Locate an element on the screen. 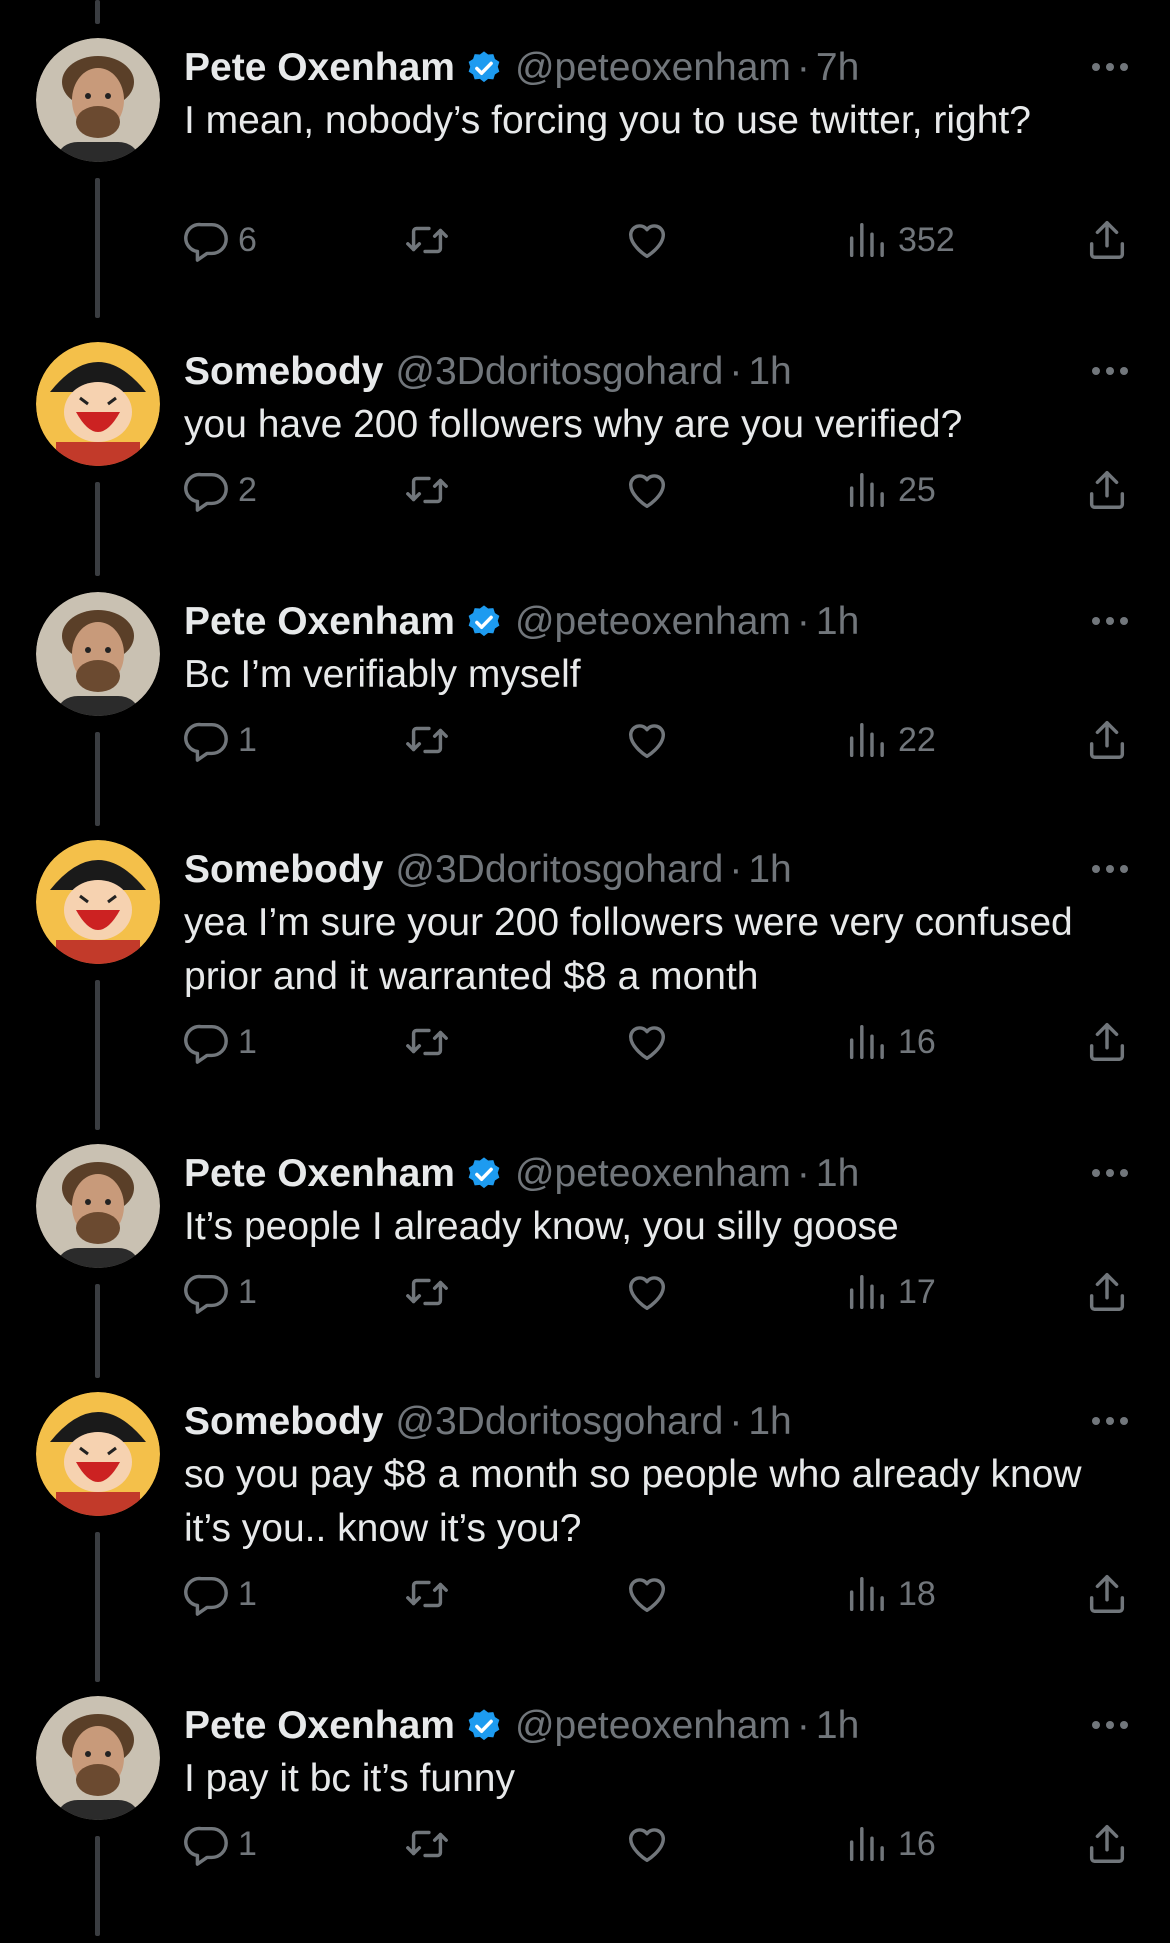 The height and width of the screenshot is (1943, 1170). tweet-text: Bc I’m verifiably myself is located at coordinates (382, 674).